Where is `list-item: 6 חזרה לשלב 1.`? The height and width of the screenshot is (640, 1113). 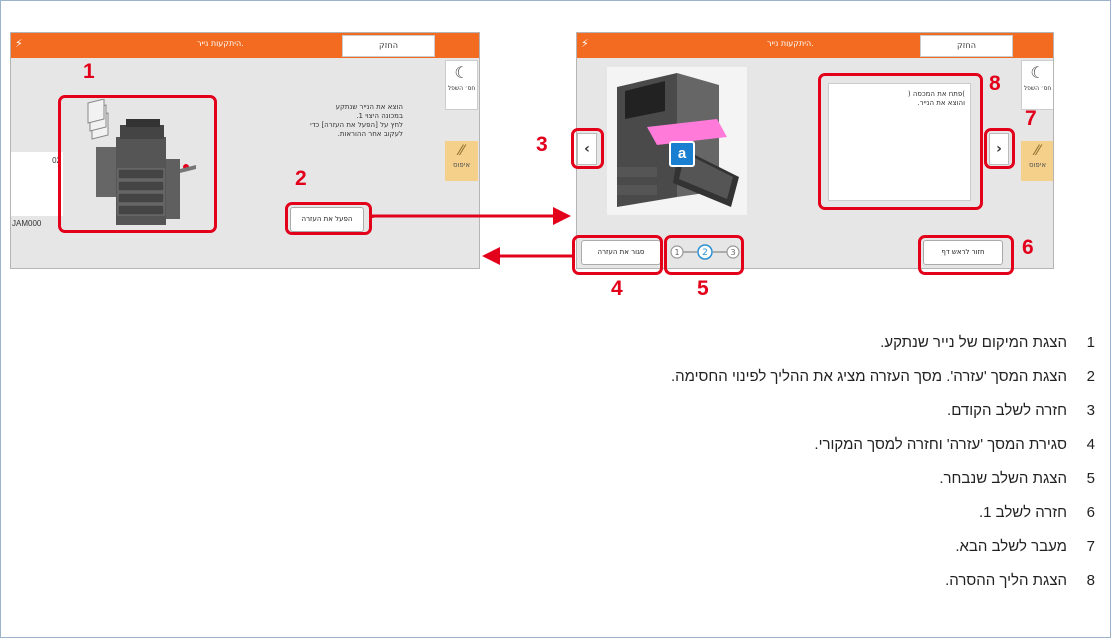
list-item: 6 חזרה לשלב 1. is located at coordinates (1036, 512).